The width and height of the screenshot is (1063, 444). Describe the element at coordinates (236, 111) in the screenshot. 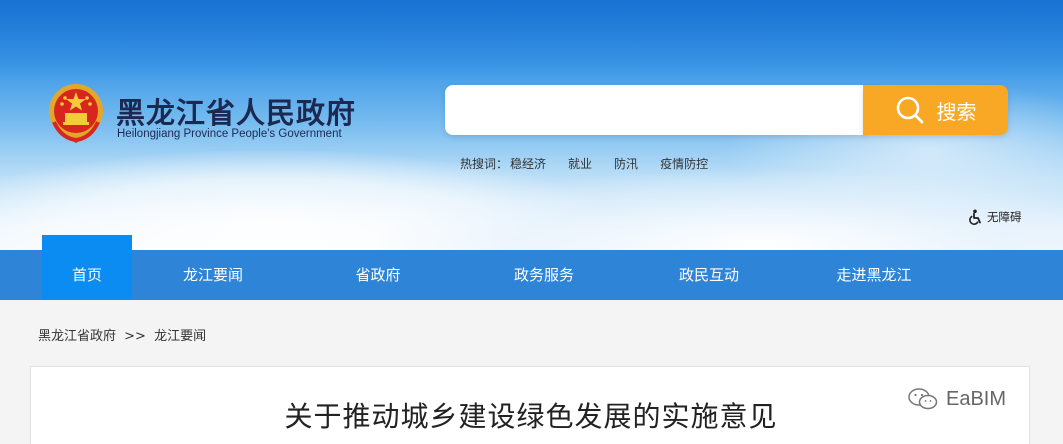

I see `site-title: 黑龙江省人民政府` at that location.